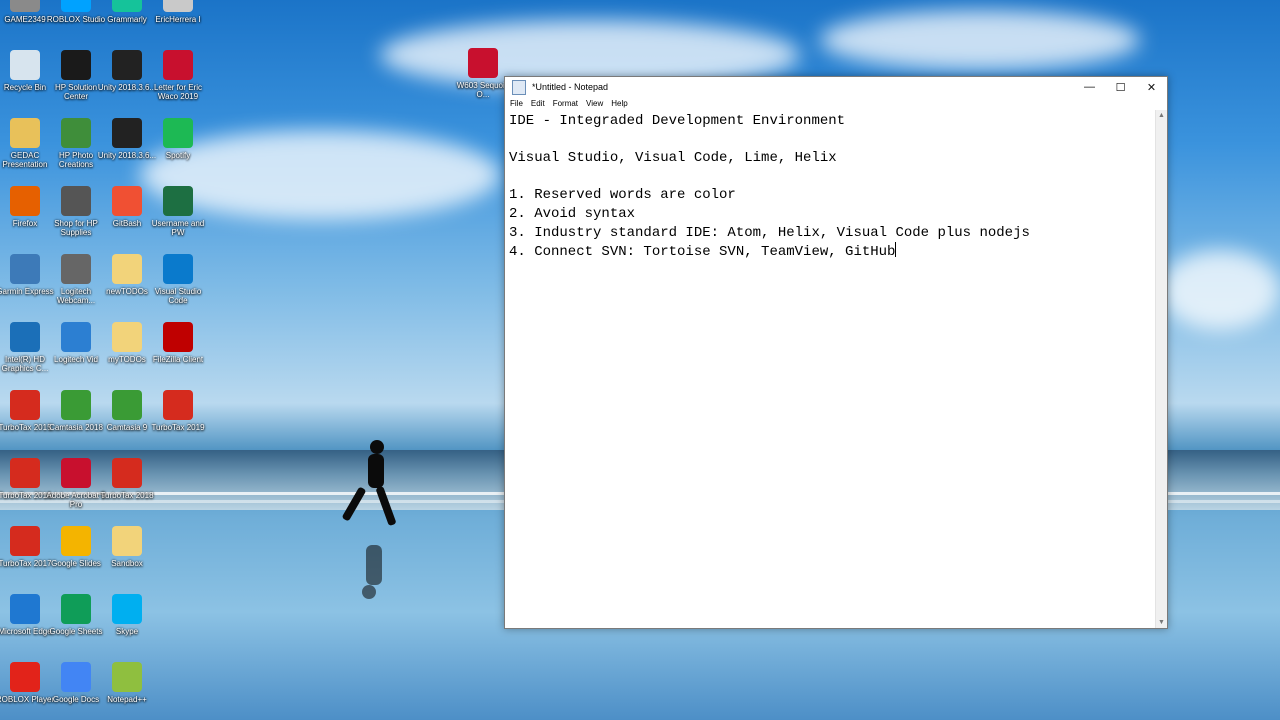 The height and width of the screenshot is (720, 1280). What do you see at coordinates (178, 6) in the screenshot?
I see `user-folder-icon` at bounding box center [178, 6].